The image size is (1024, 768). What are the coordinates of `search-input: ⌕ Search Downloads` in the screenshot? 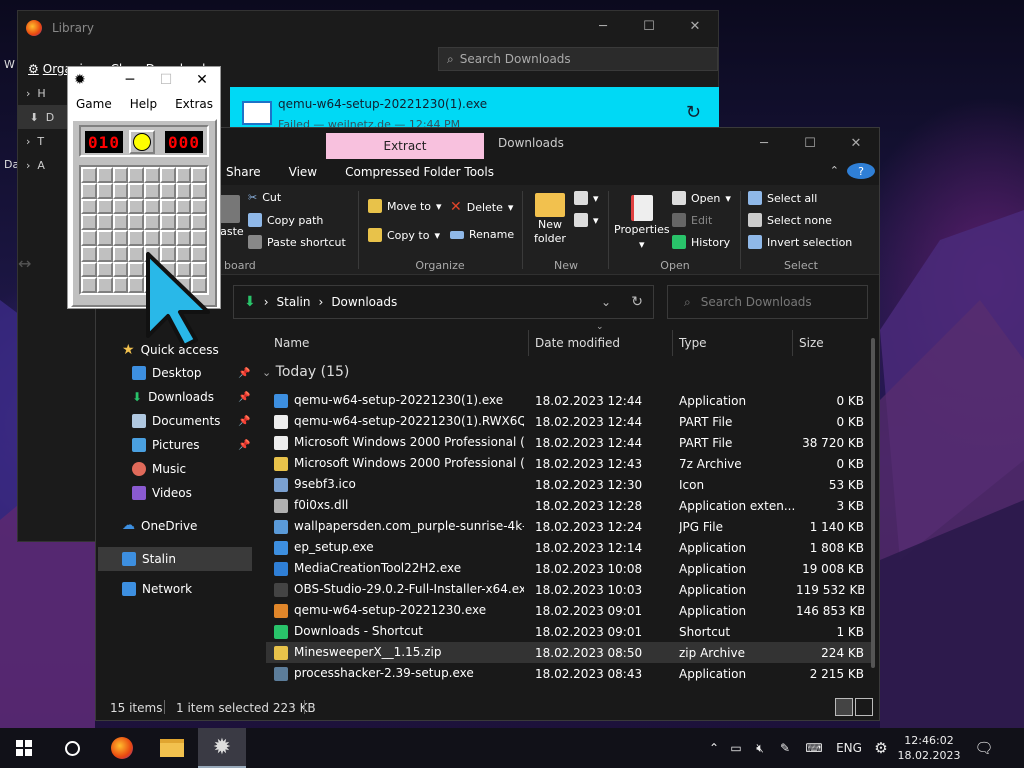 It's located at (767, 302).